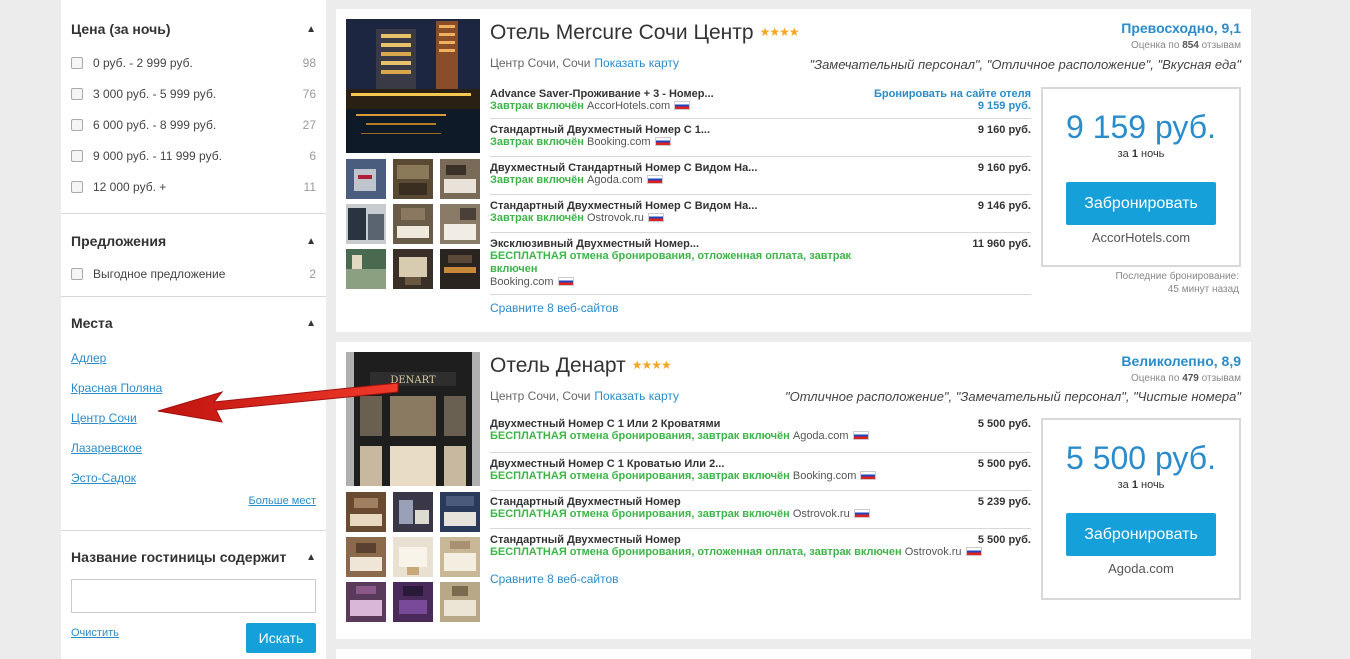  I want to click on clear-link: Очистить, so click(95, 633).